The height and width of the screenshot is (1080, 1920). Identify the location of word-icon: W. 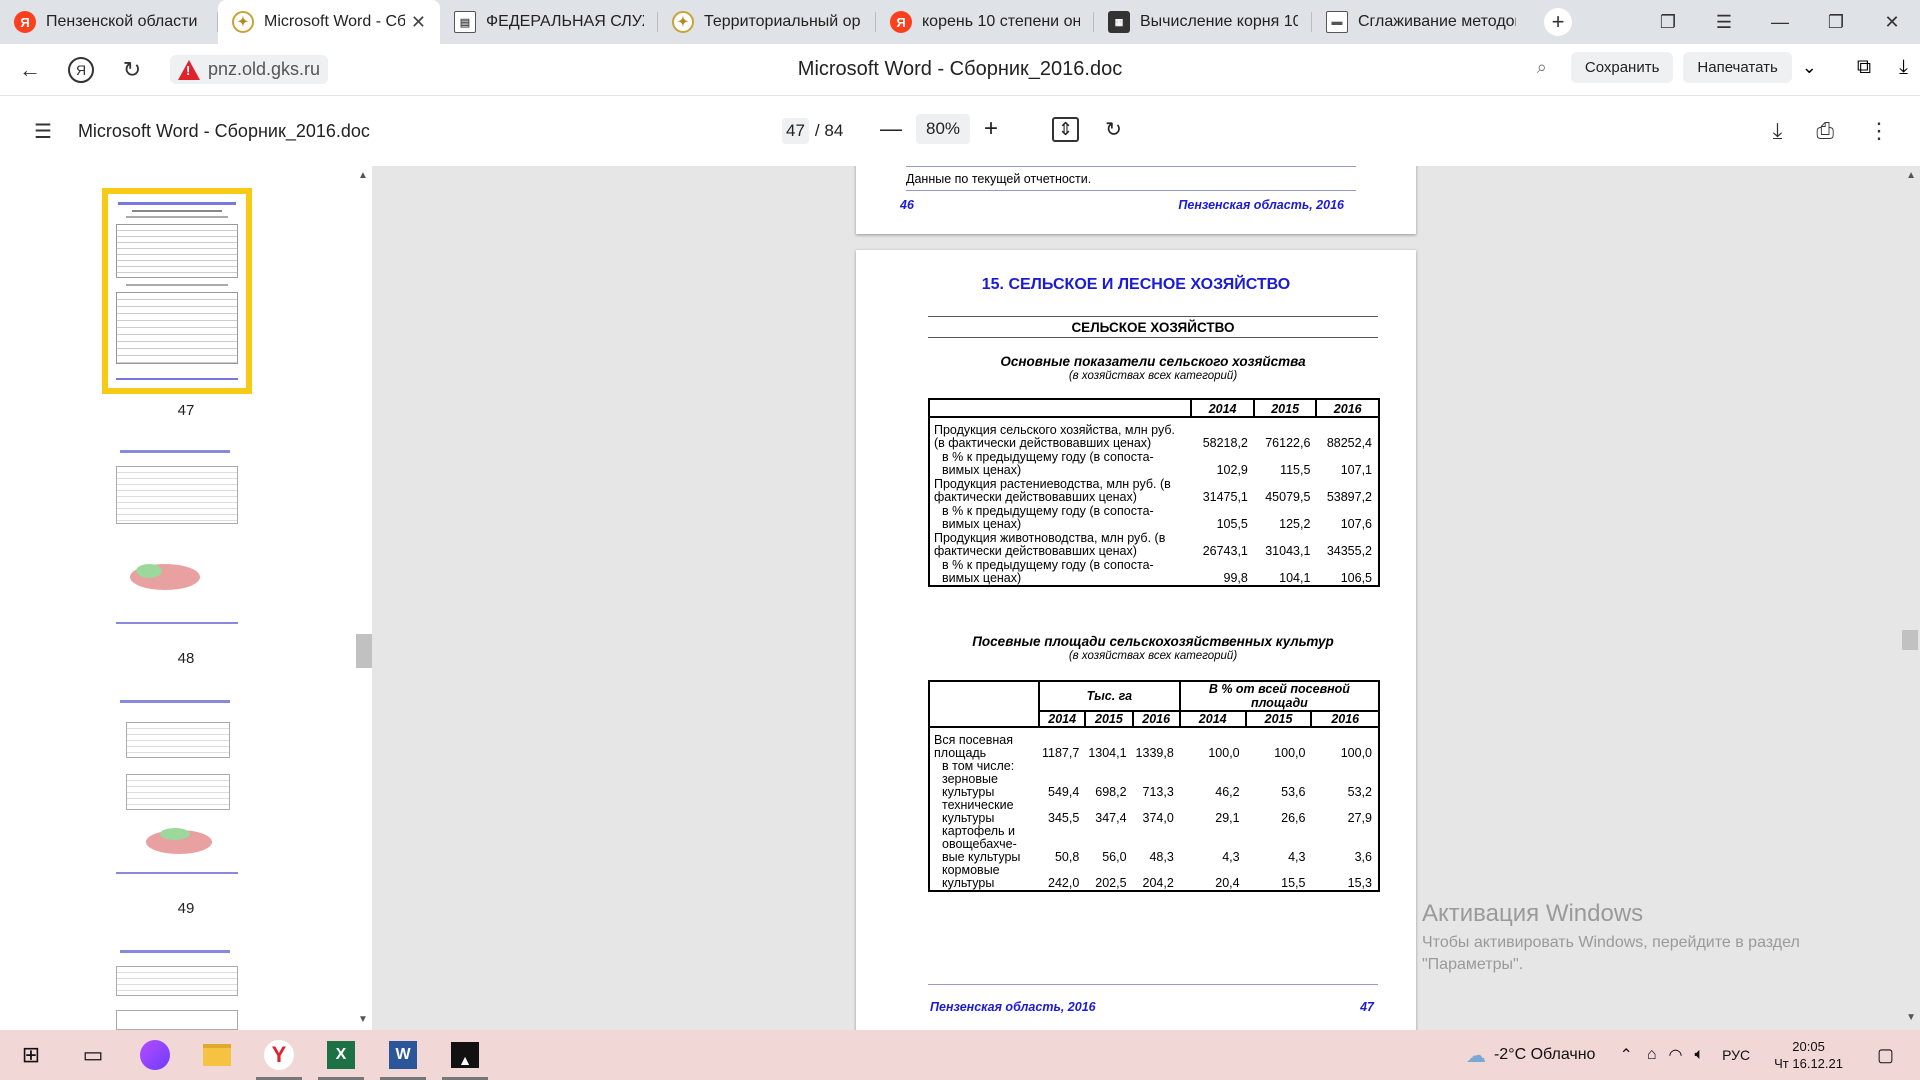
(403, 1055).